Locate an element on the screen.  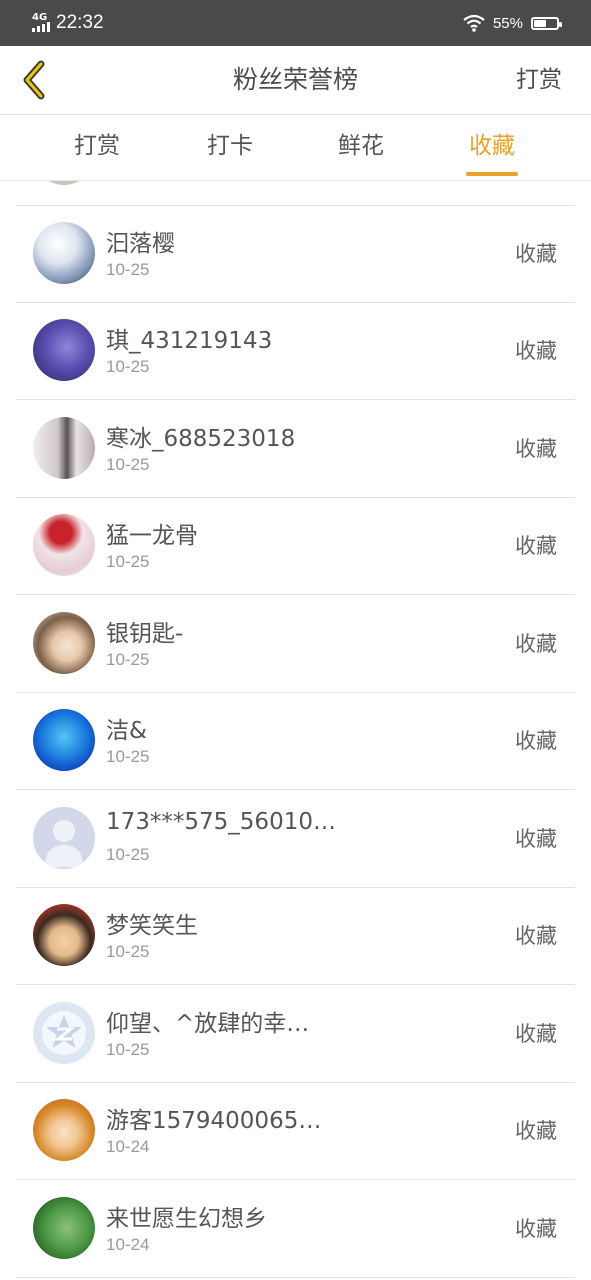
list-item: 游客1579400065… 10-24 收藏 is located at coordinates (295, 1131).